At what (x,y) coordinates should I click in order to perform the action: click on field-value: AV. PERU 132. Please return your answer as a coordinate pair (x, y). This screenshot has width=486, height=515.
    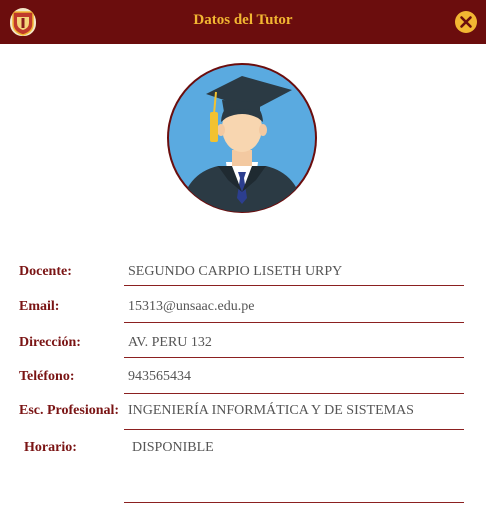
    Looking at the image, I should click on (170, 342).